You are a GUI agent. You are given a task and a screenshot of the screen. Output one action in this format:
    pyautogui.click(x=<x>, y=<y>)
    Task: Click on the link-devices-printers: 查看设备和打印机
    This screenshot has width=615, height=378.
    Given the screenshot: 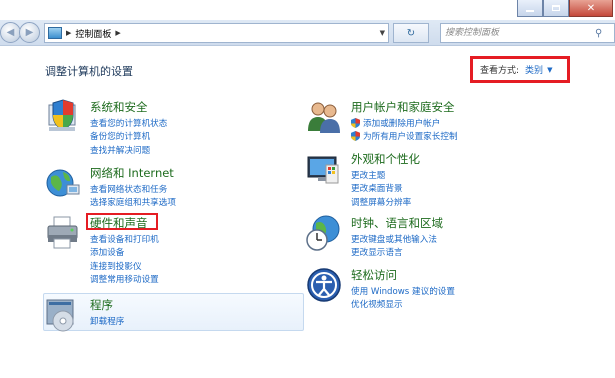 What is the action you would take?
    pyautogui.click(x=124, y=239)
    